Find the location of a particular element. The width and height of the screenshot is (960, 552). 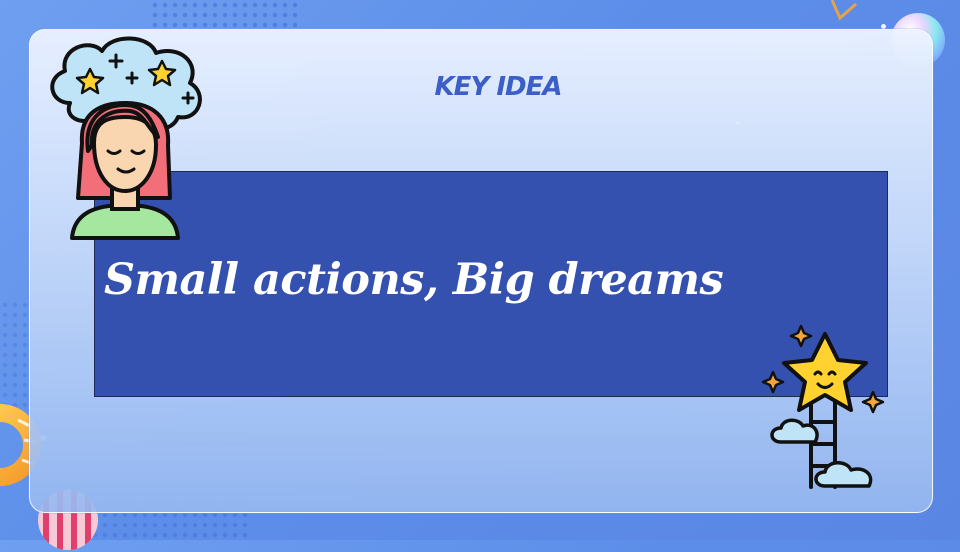

dot-pattern-top is located at coordinates (225, 14).